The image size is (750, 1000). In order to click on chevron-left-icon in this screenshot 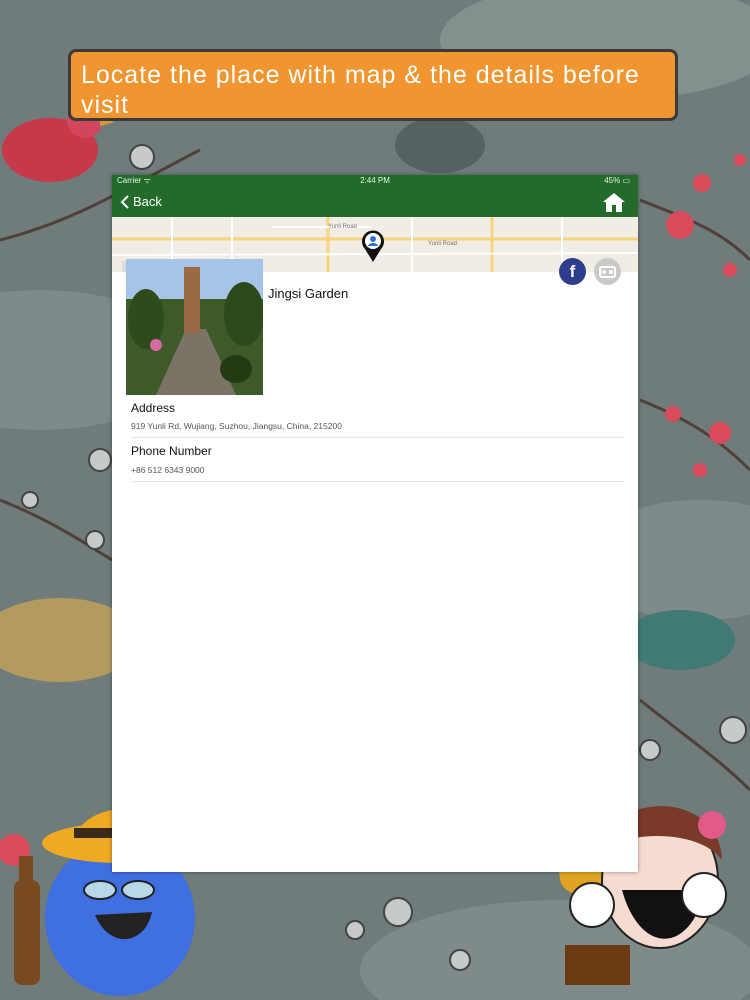, I will do `click(124, 202)`.